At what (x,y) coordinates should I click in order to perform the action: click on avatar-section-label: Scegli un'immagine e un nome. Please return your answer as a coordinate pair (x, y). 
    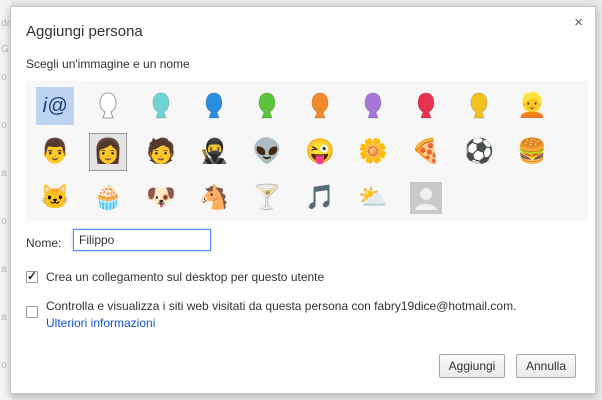
    Looking at the image, I should click on (108, 64).